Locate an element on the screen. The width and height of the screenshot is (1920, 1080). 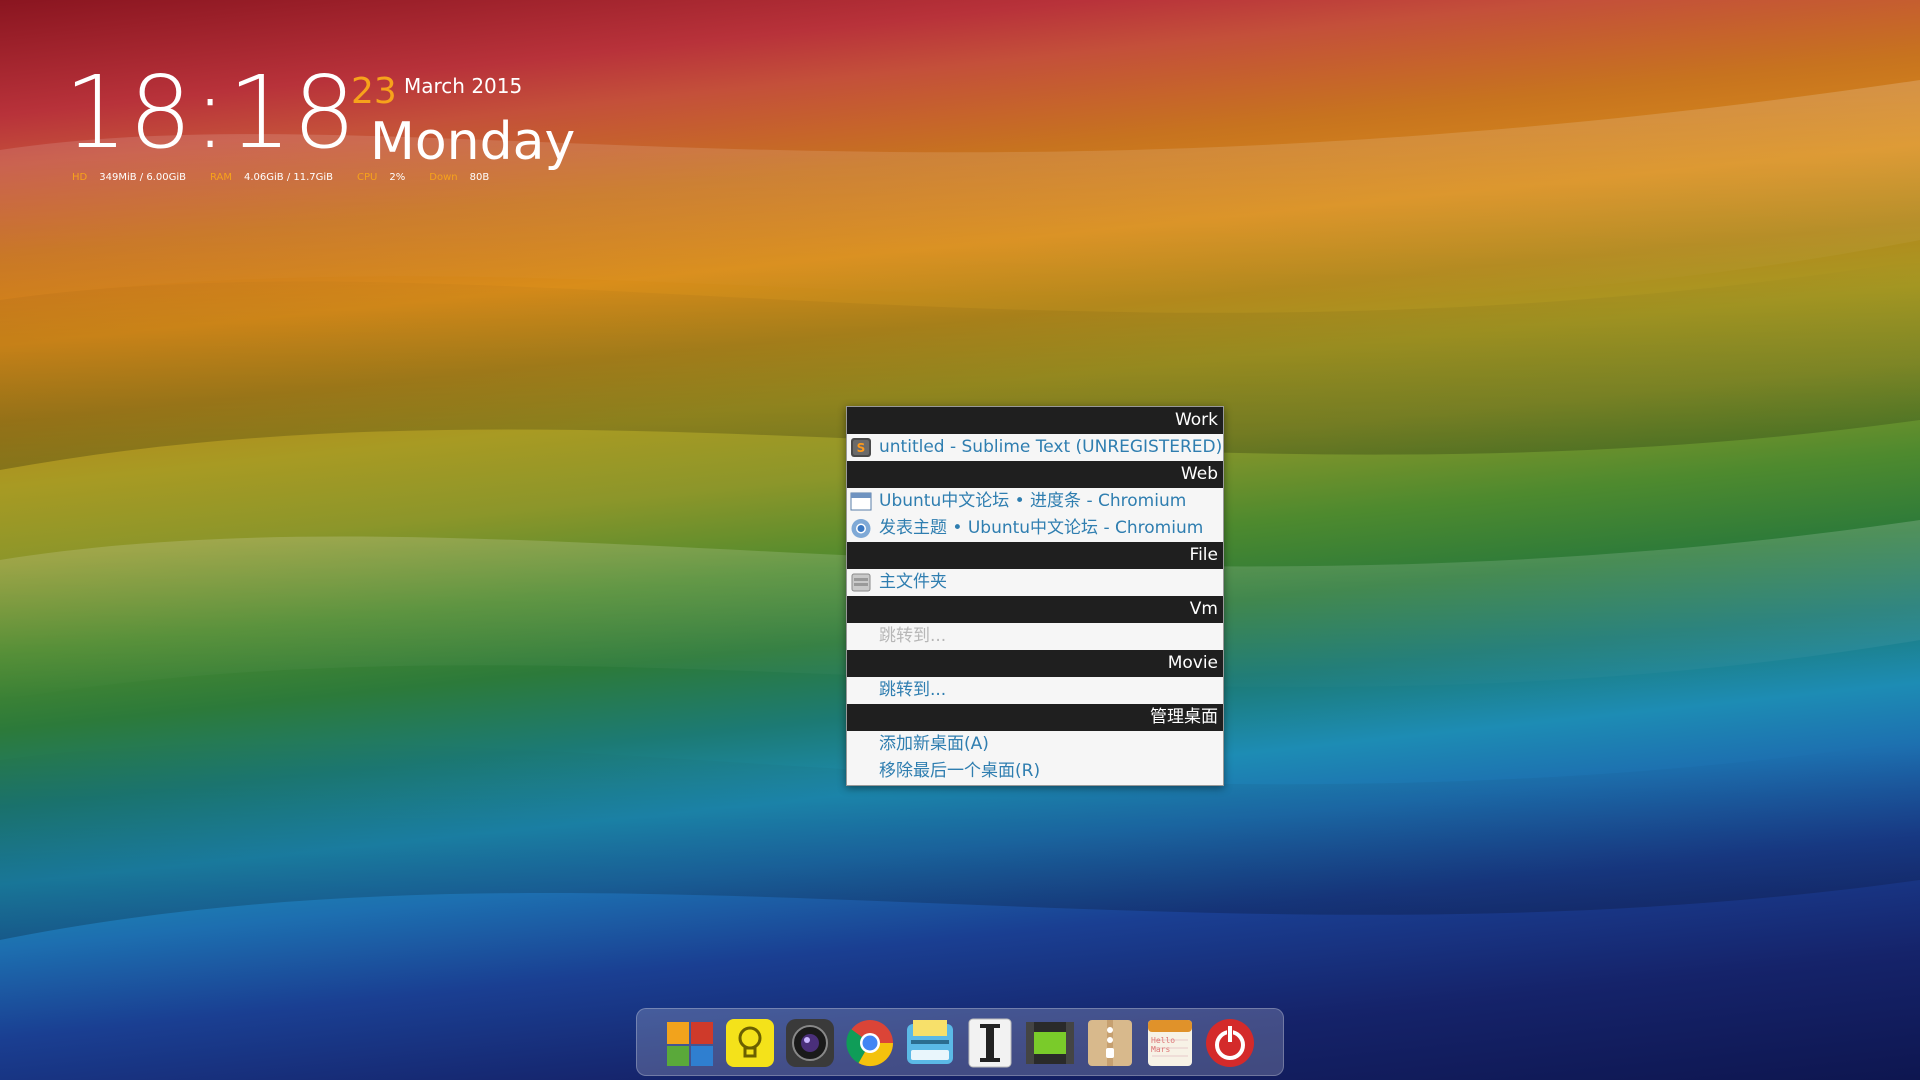
menu-item-label: 发表主题 • Ubuntu中文论坛 - Chromium is located at coordinates (1041, 528).